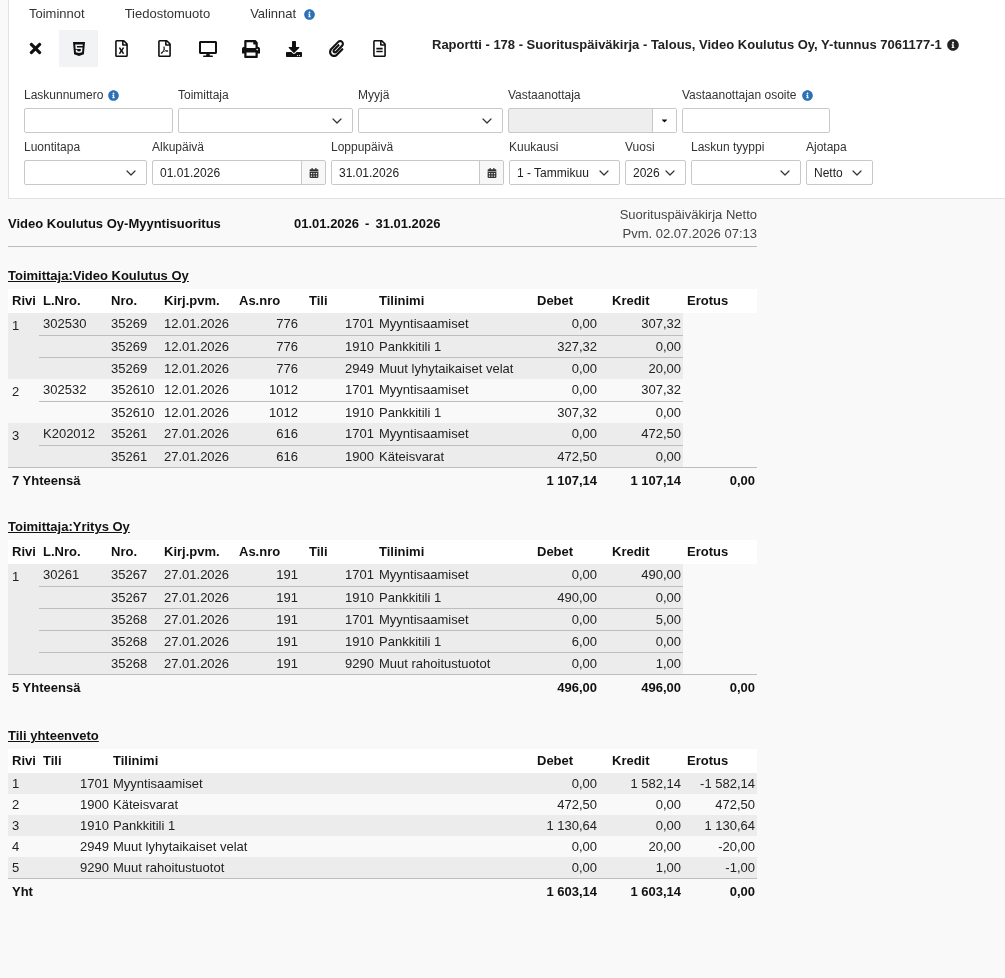 Image resolution: width=1005 pixels, height=978 pixels. What do you see at coordinates (661, 390) in the screenshot?
I see `credit-amount: 307,32` at bounding box center [661, 390].